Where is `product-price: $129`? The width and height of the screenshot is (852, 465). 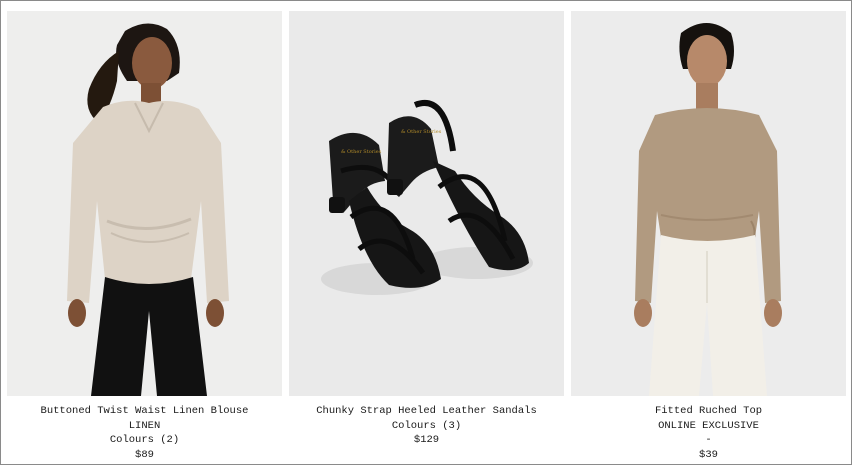 product-price: $129 is located at coordinates (426, 440).